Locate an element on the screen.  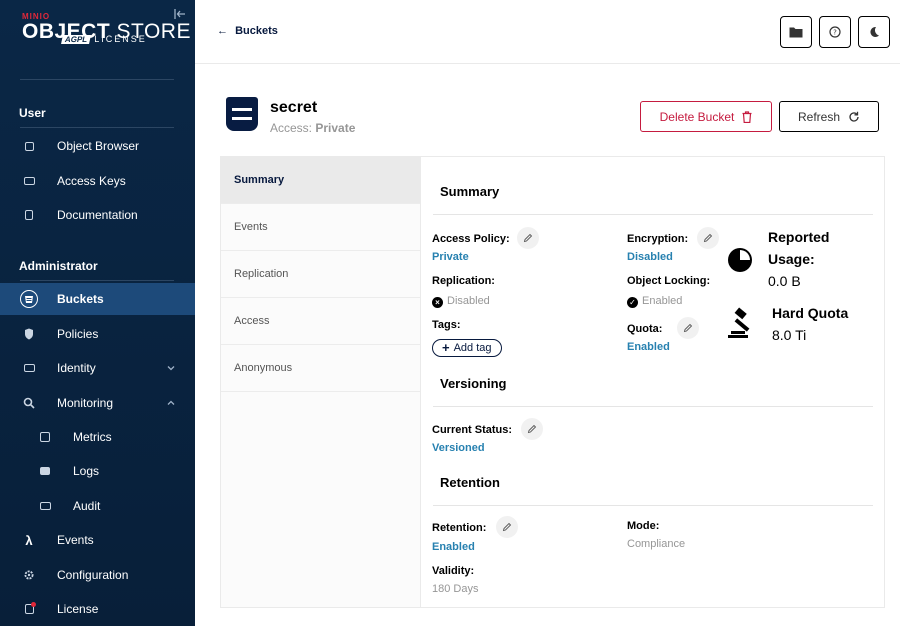
help-button: ? is located at coordinates (835, 32).